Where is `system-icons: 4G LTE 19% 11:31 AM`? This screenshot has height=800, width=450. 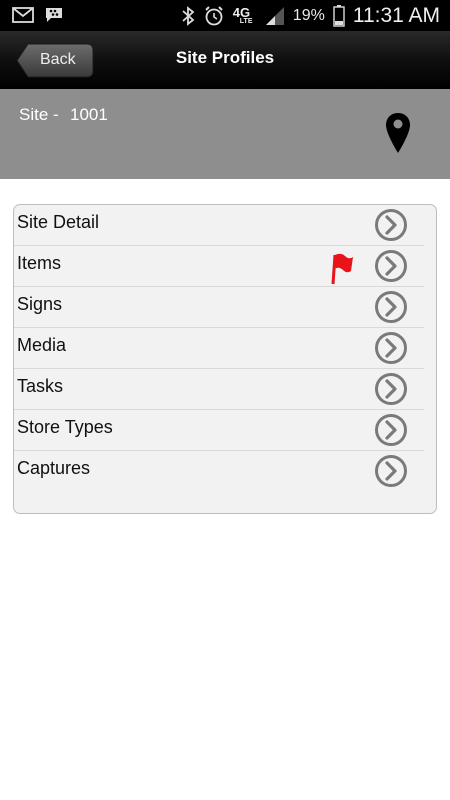 system-icons: 4G LTE 19% 11:31 AM is located at coordinates (310, 15).